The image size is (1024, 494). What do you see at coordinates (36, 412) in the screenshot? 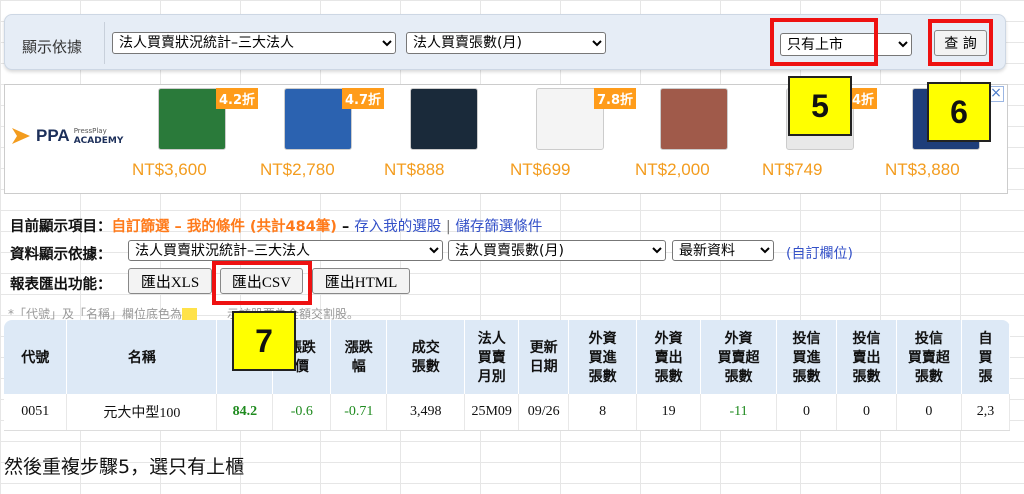
I see `table-cell: 0051` at bounding box center [36, 412].